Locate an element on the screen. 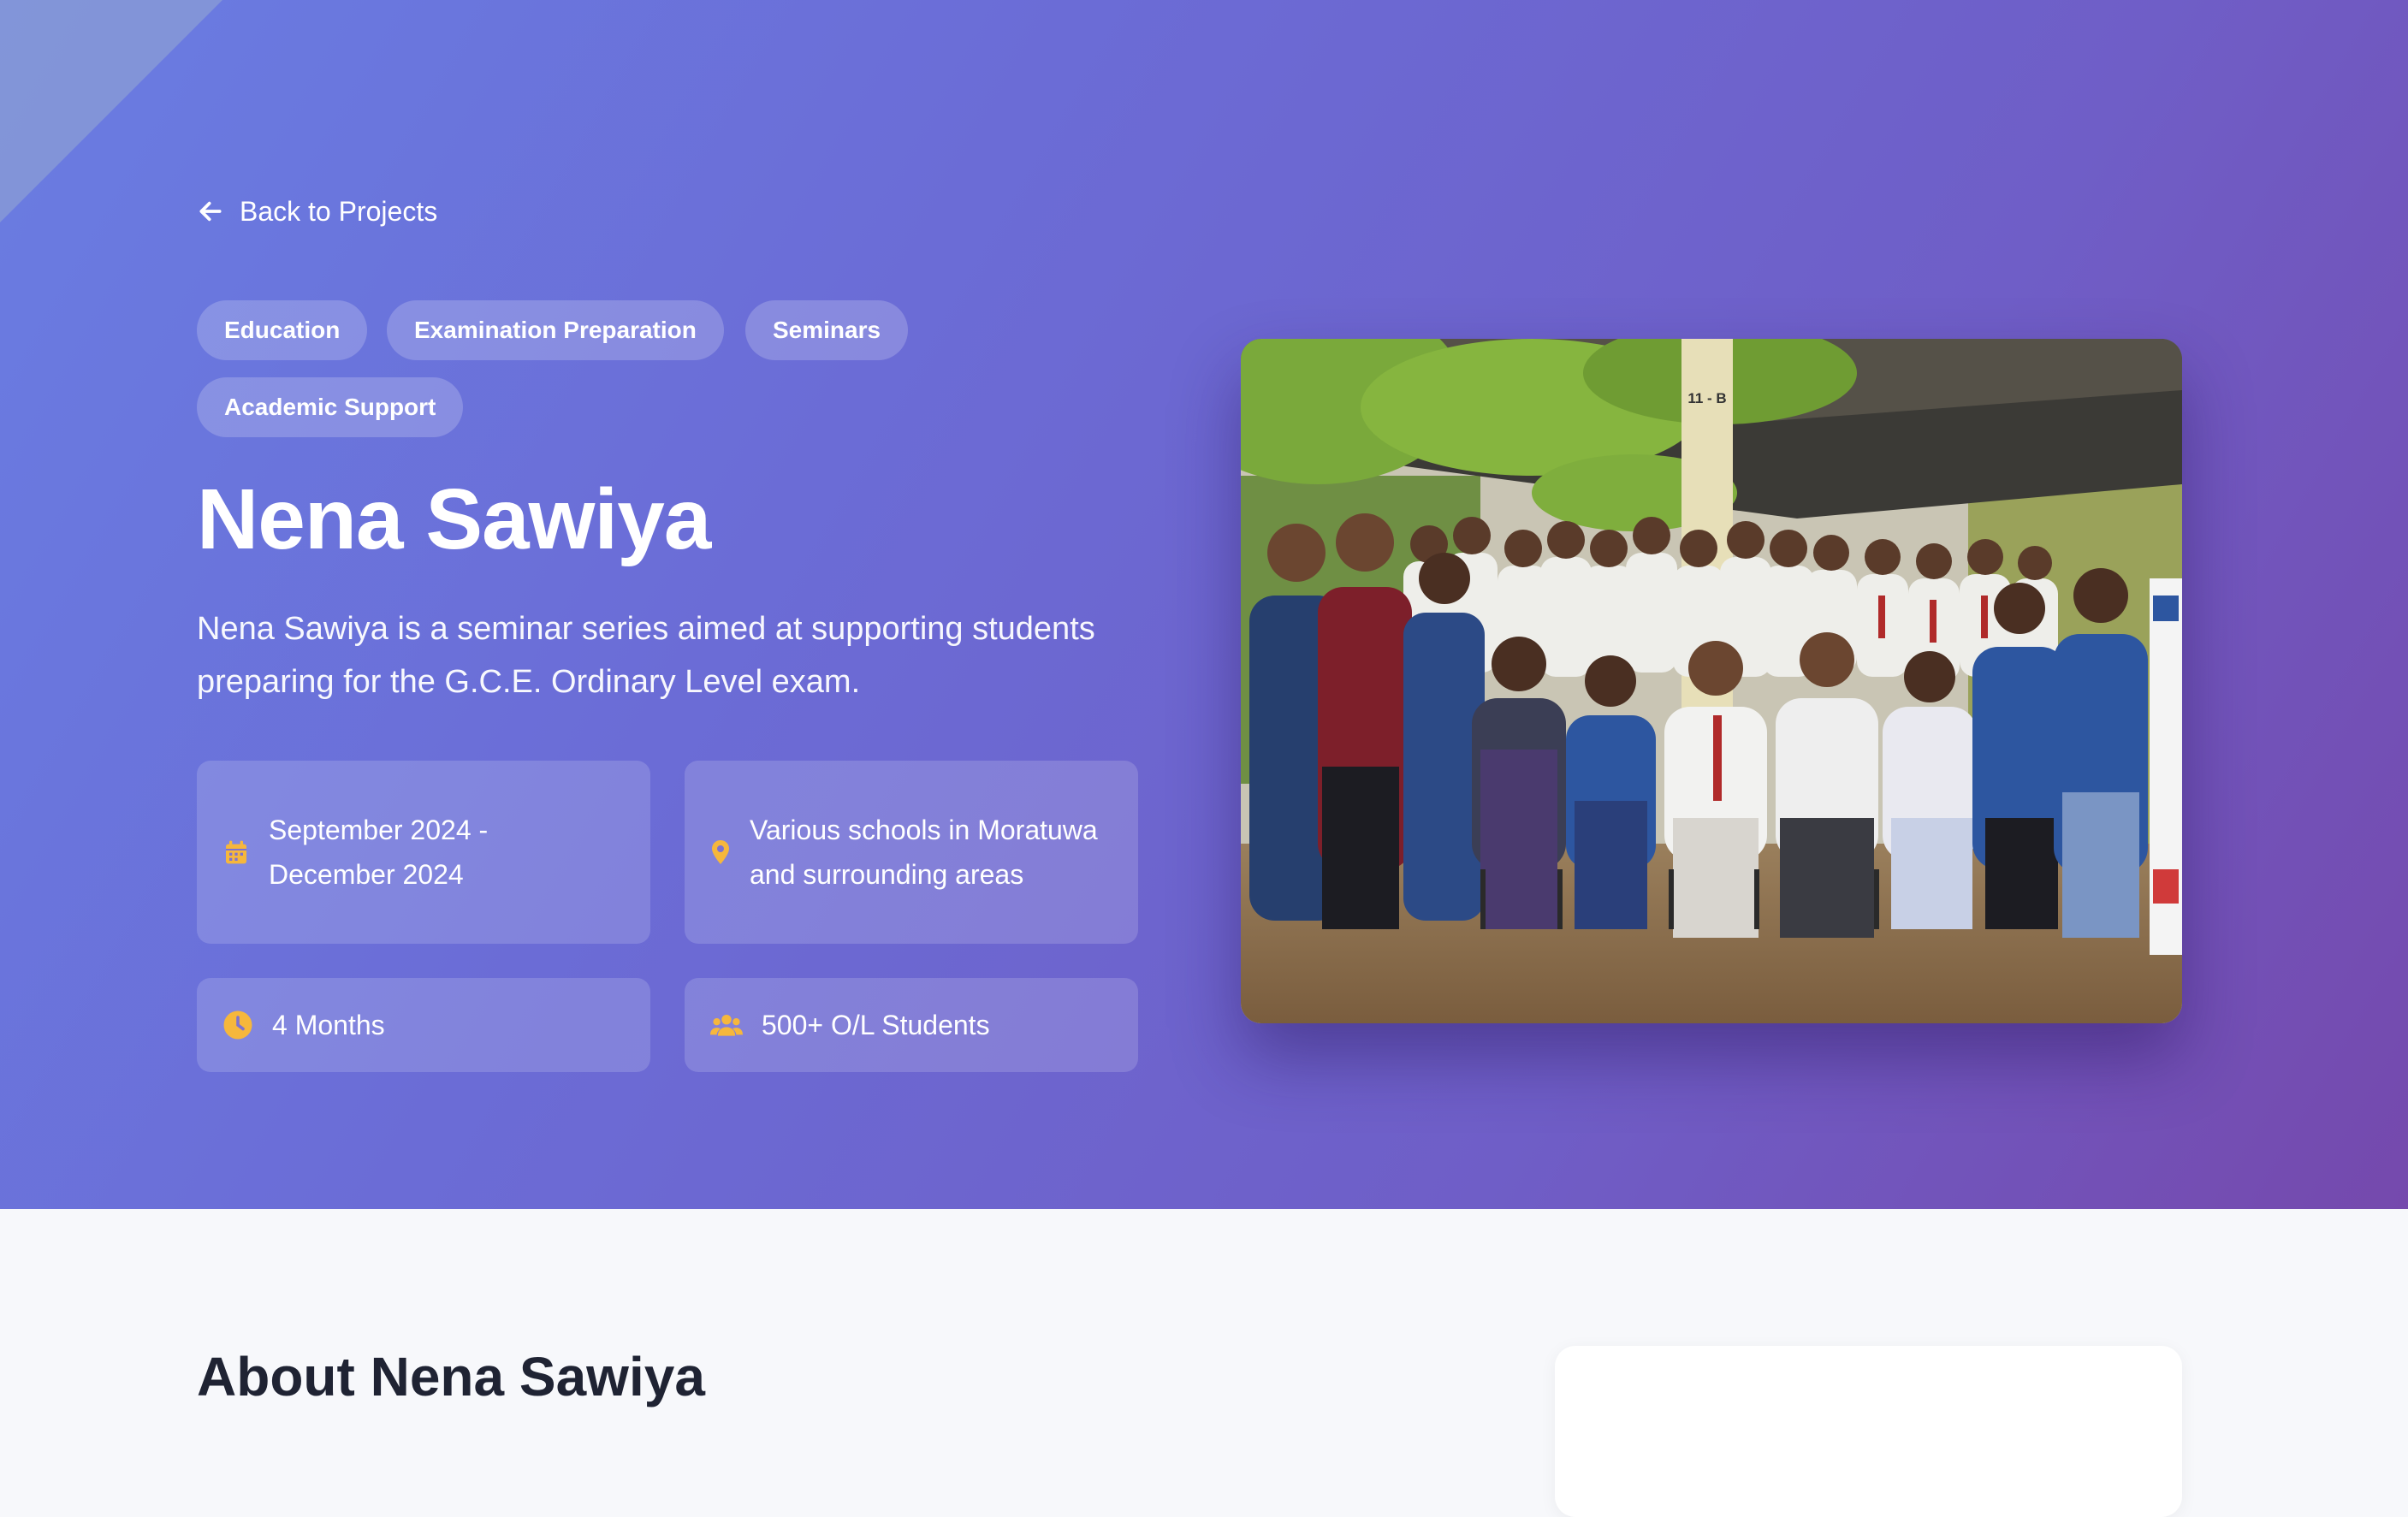 This screenshot has width=2408, height=1517. info-participants-text: 500+ O/L Students is located at coordinates (876, 1025).